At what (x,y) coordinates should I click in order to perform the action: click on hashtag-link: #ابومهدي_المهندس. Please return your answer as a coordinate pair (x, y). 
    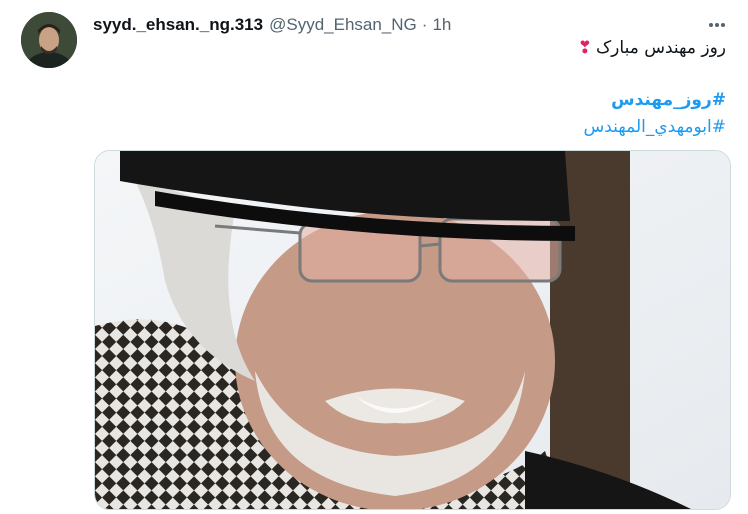
    Looking at the image, I should click on (654, 127).